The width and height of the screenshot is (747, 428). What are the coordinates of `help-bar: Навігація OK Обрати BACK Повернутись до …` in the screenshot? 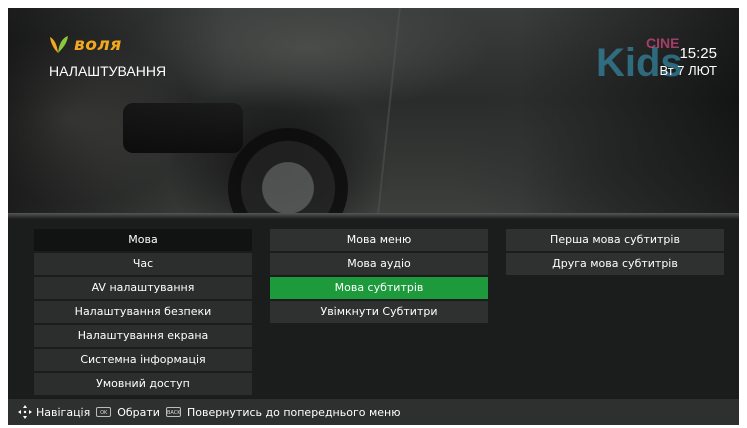 It's located at (373, 412).